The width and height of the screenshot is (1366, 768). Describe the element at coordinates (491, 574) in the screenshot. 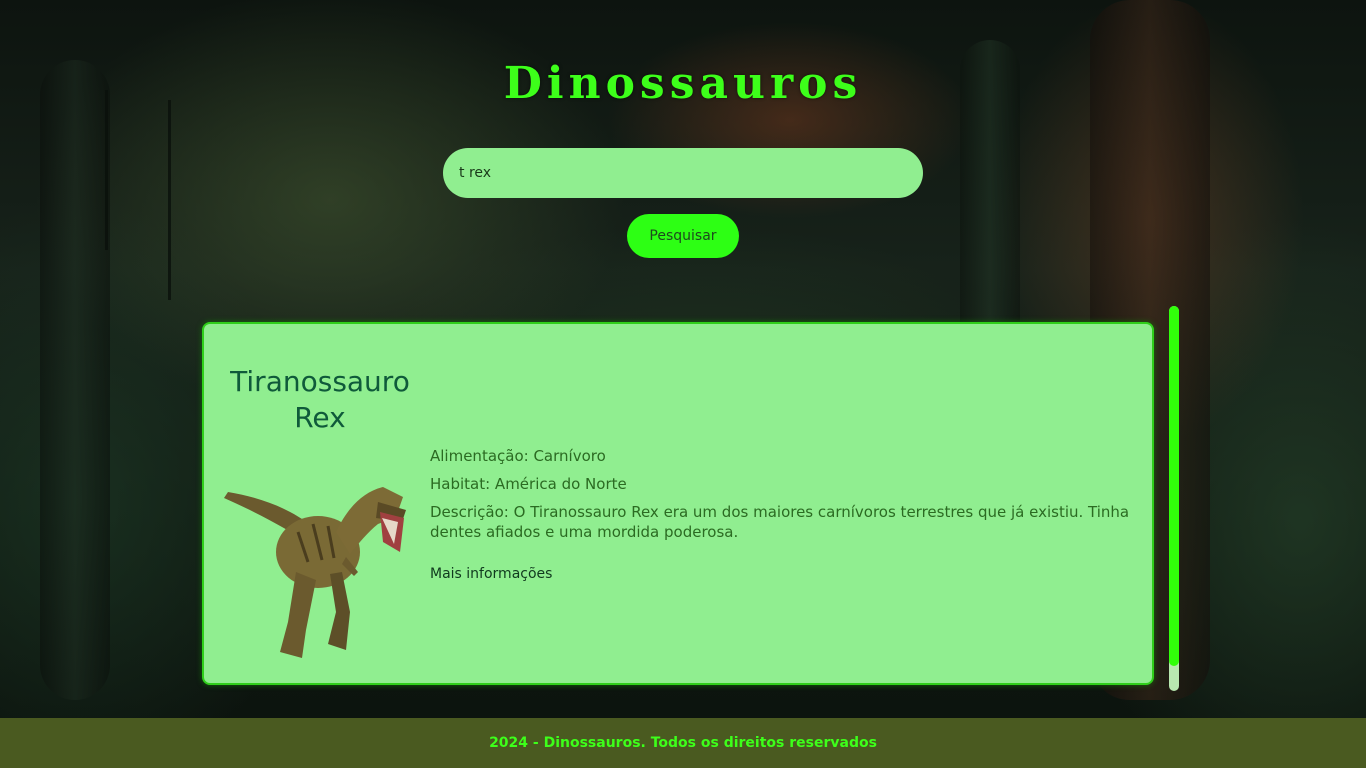

I see `more-info-link: Mais informações` at that location.